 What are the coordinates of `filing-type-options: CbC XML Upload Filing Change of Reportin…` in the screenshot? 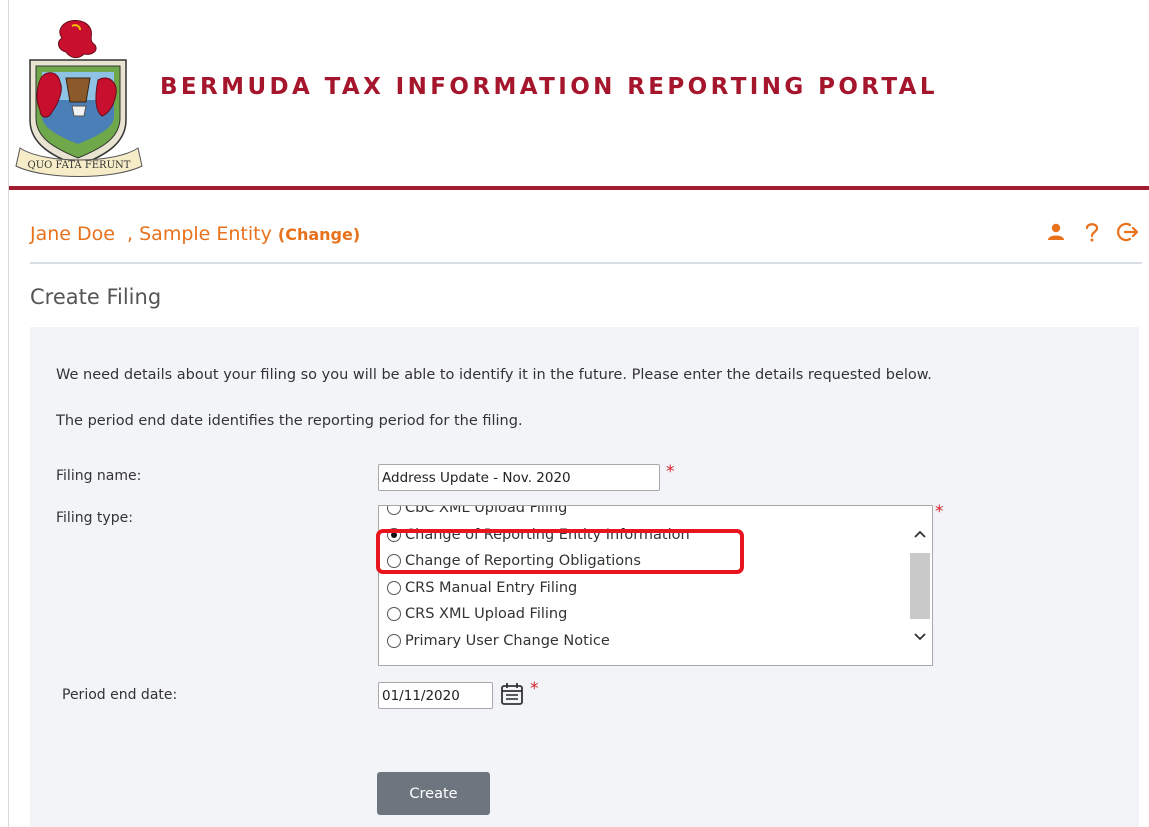 It's located at (641, 580).